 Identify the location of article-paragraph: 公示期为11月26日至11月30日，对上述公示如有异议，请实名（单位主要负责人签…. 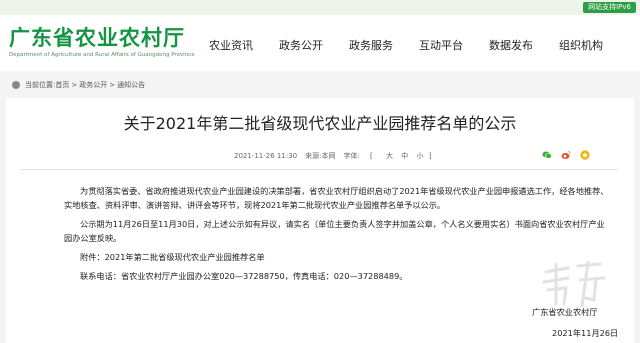
(334, 231).